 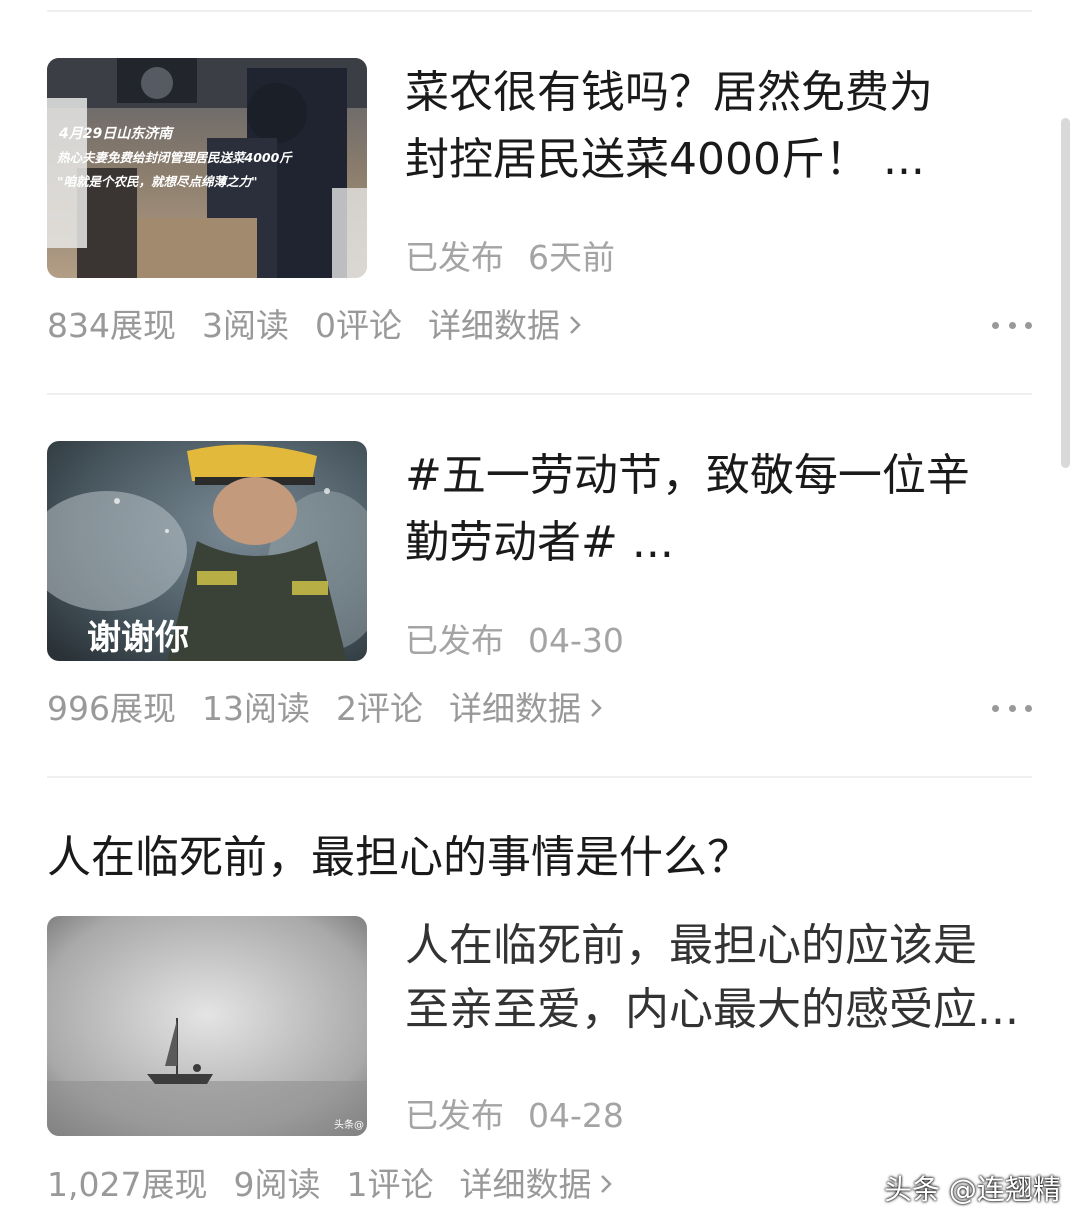 What do you see at coordinates (256, 708) in the screenshot?
I see `reads-count: 13阅读` at bounding box center [256, 708].